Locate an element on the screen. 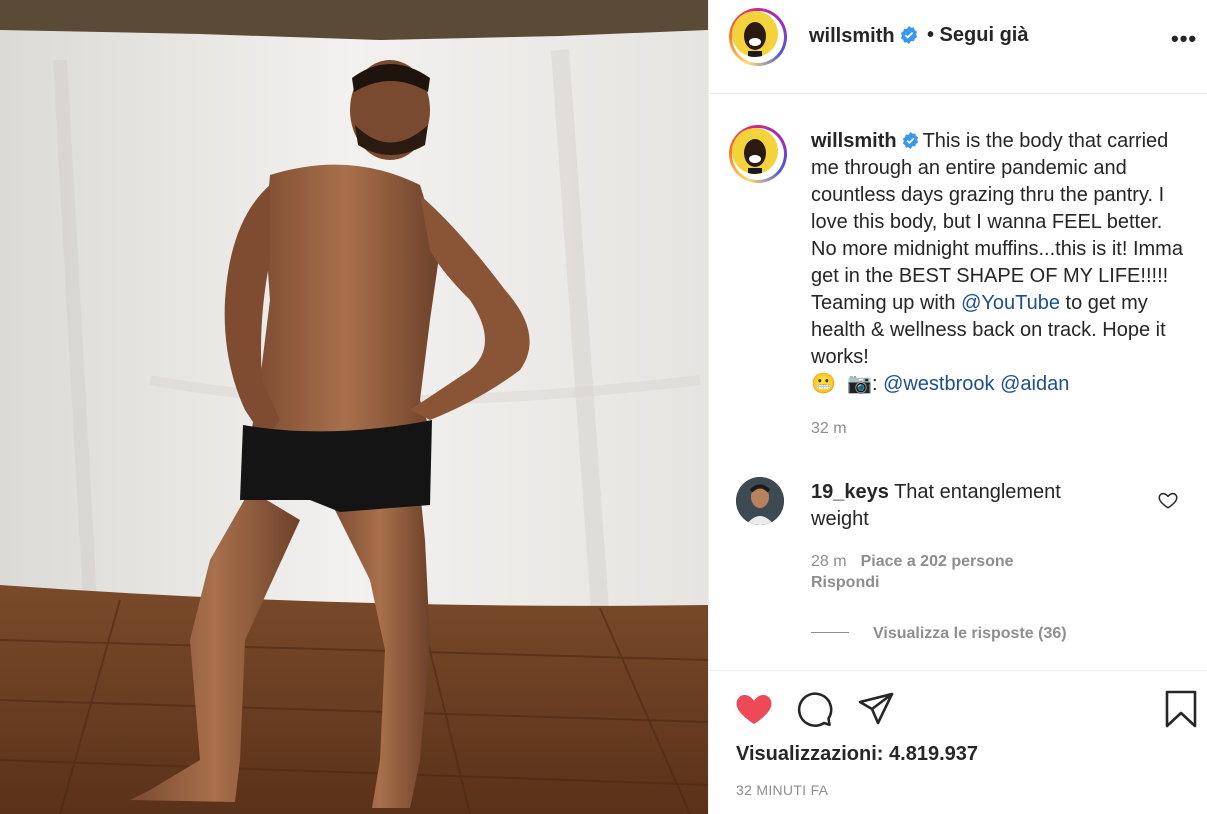  bookmark-save-icon is located at coordinates (1181, 709).